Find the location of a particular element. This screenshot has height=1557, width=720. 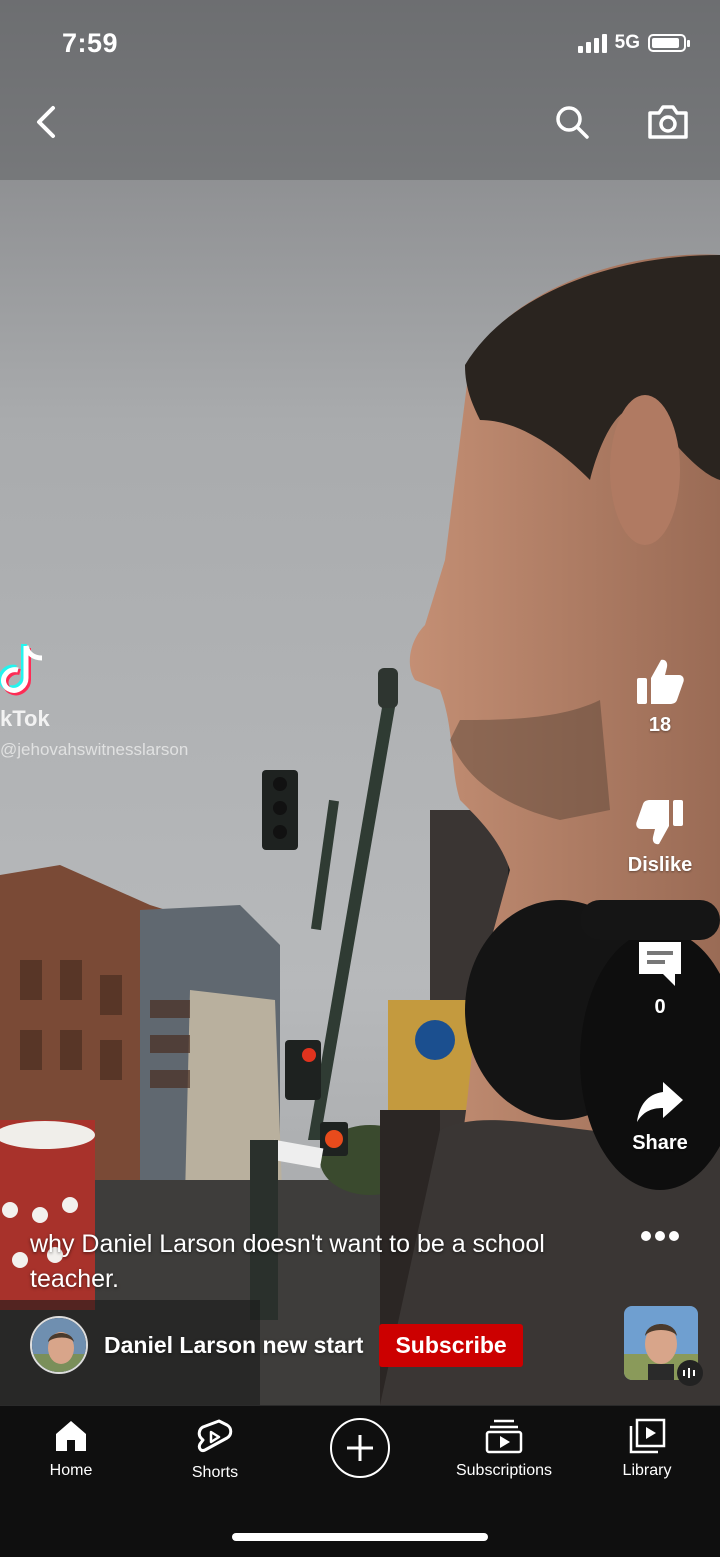

share-icon is located at coordinates (660, 1102).